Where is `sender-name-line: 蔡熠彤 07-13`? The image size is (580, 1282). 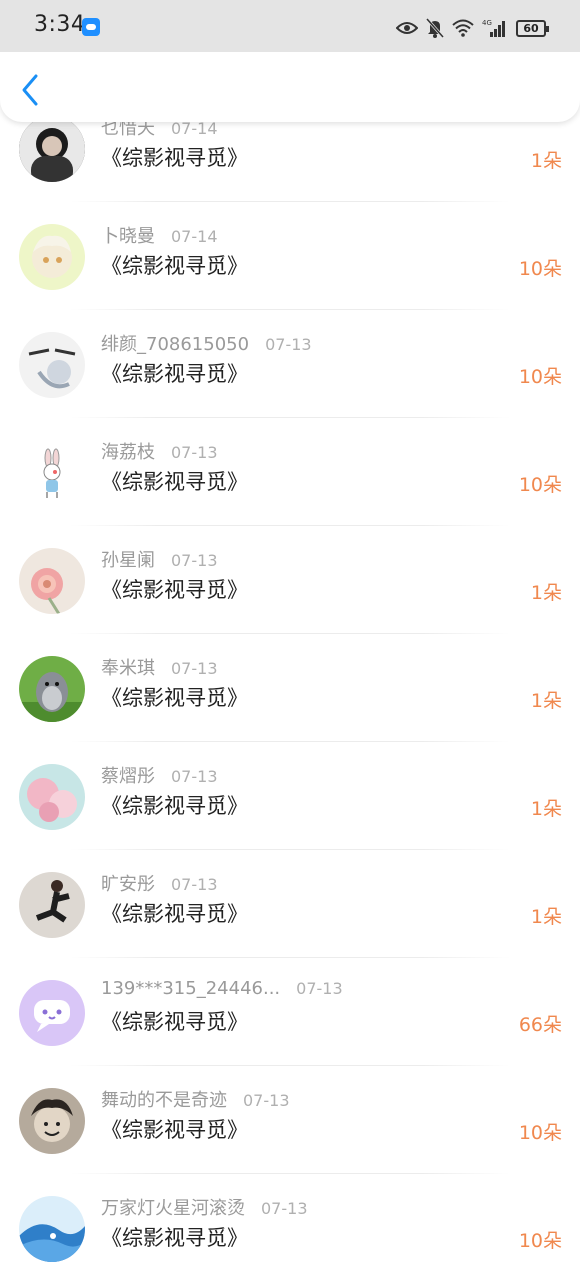
sender-name-line: 蔡熠彤 07-13 is located at coordinates (159, 776).